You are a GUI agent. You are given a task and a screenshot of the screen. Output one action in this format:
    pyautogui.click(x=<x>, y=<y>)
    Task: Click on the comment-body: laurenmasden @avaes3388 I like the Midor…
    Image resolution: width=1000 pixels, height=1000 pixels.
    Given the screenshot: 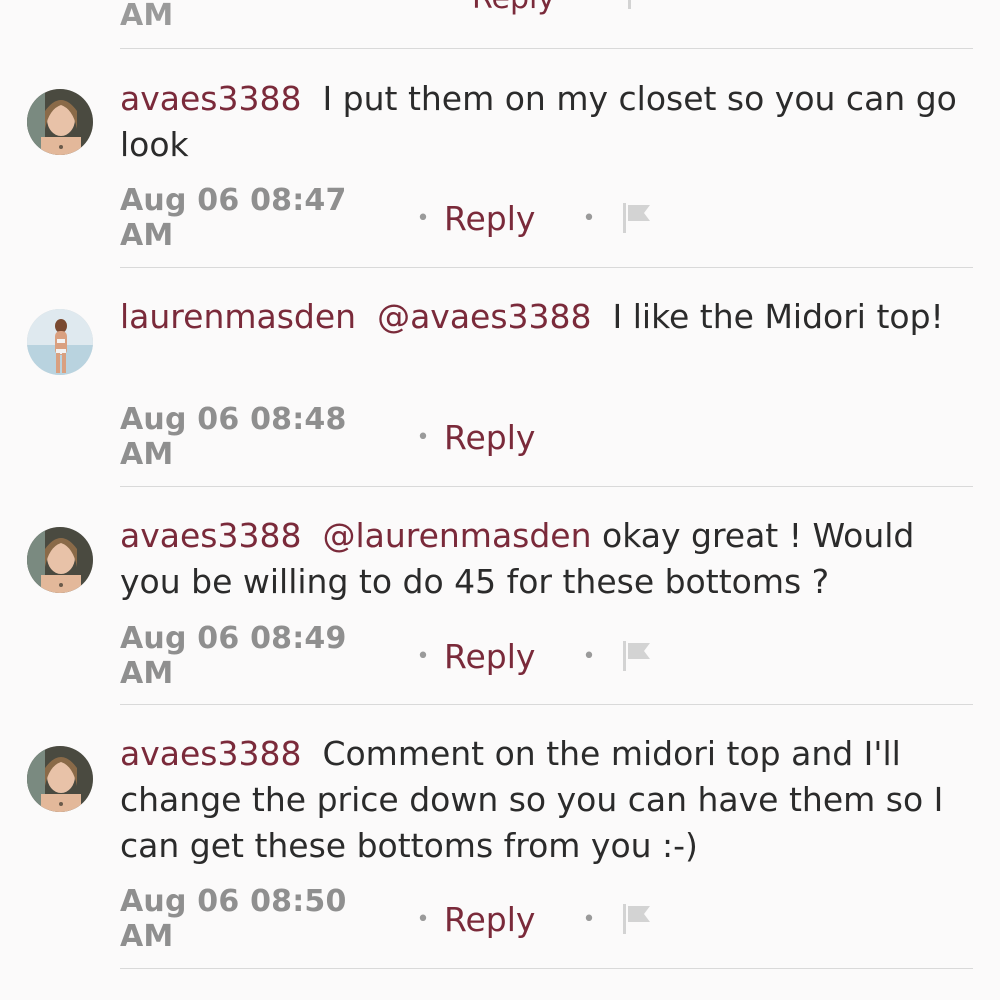 What is the action you would take?
    pyautogui.click(x=550, y=317)
    